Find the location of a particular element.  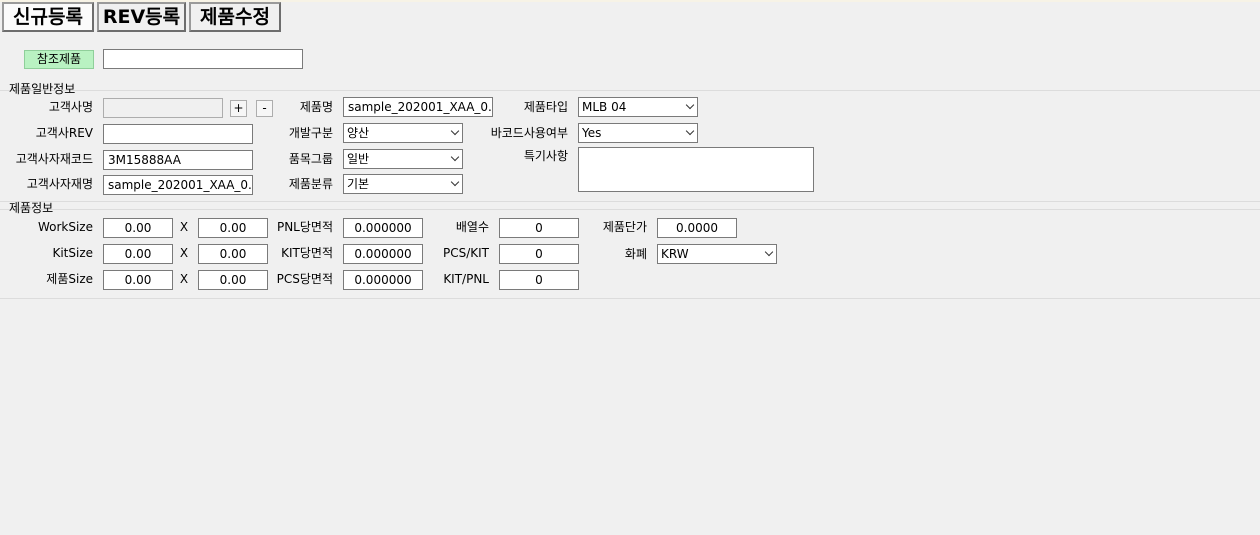

product-type-label: 제품타입 is located at coordinates (545, 107).